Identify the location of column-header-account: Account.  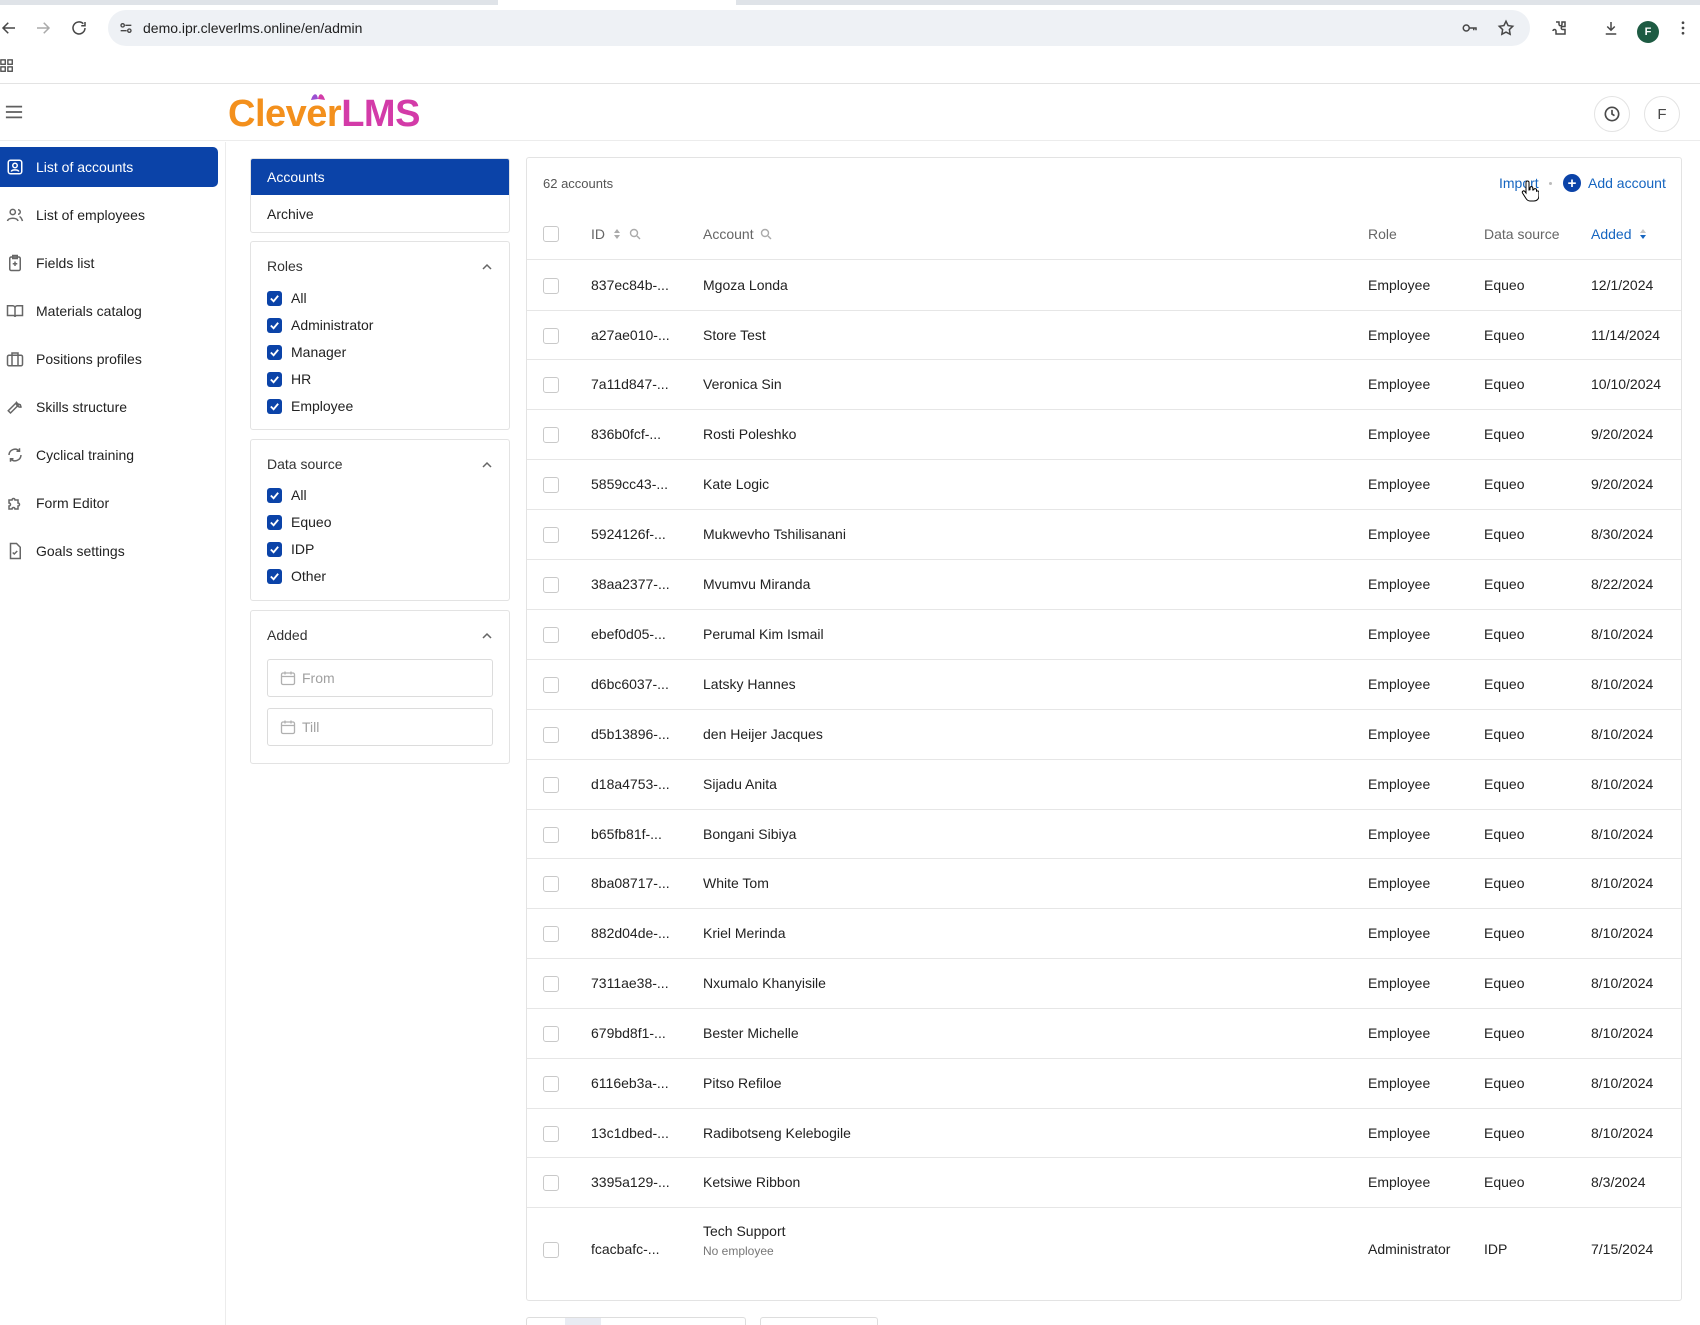
(737, 234).